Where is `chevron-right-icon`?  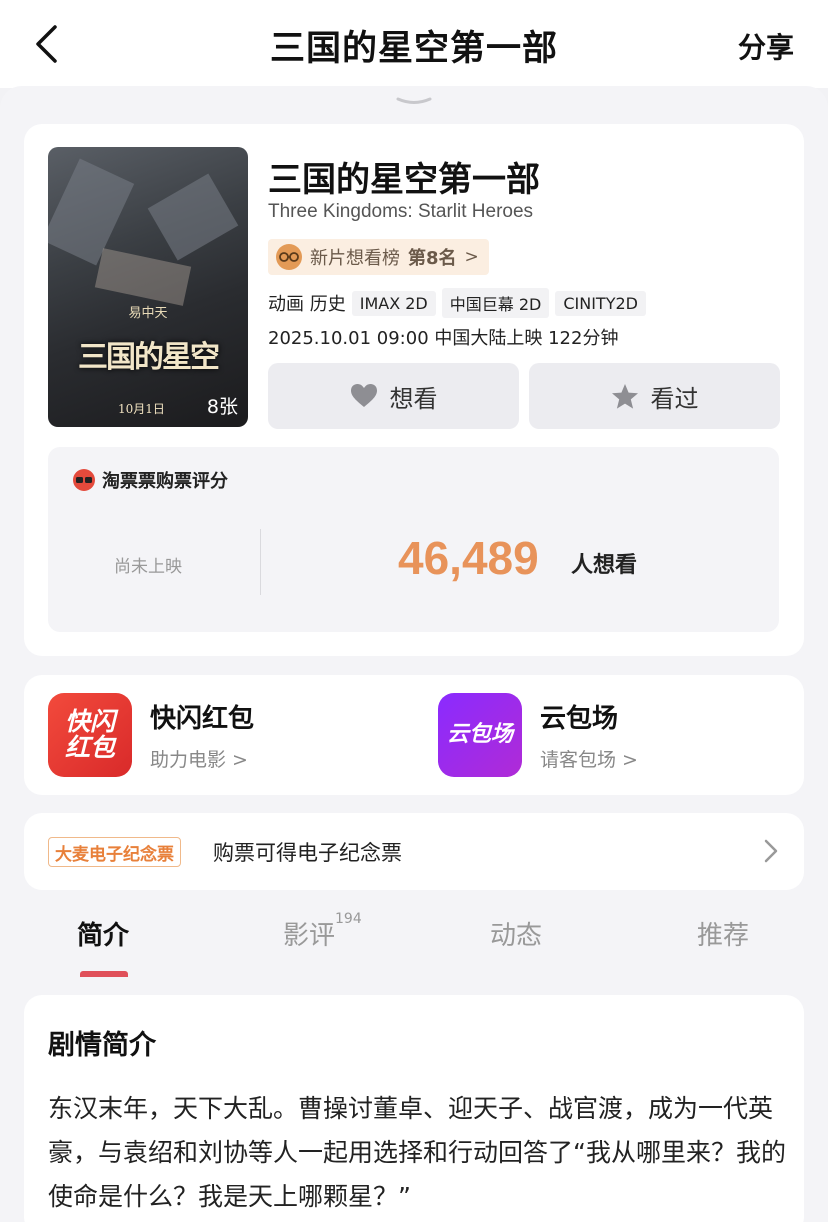 chevron-right-icon is located at coordinates (771, 851).